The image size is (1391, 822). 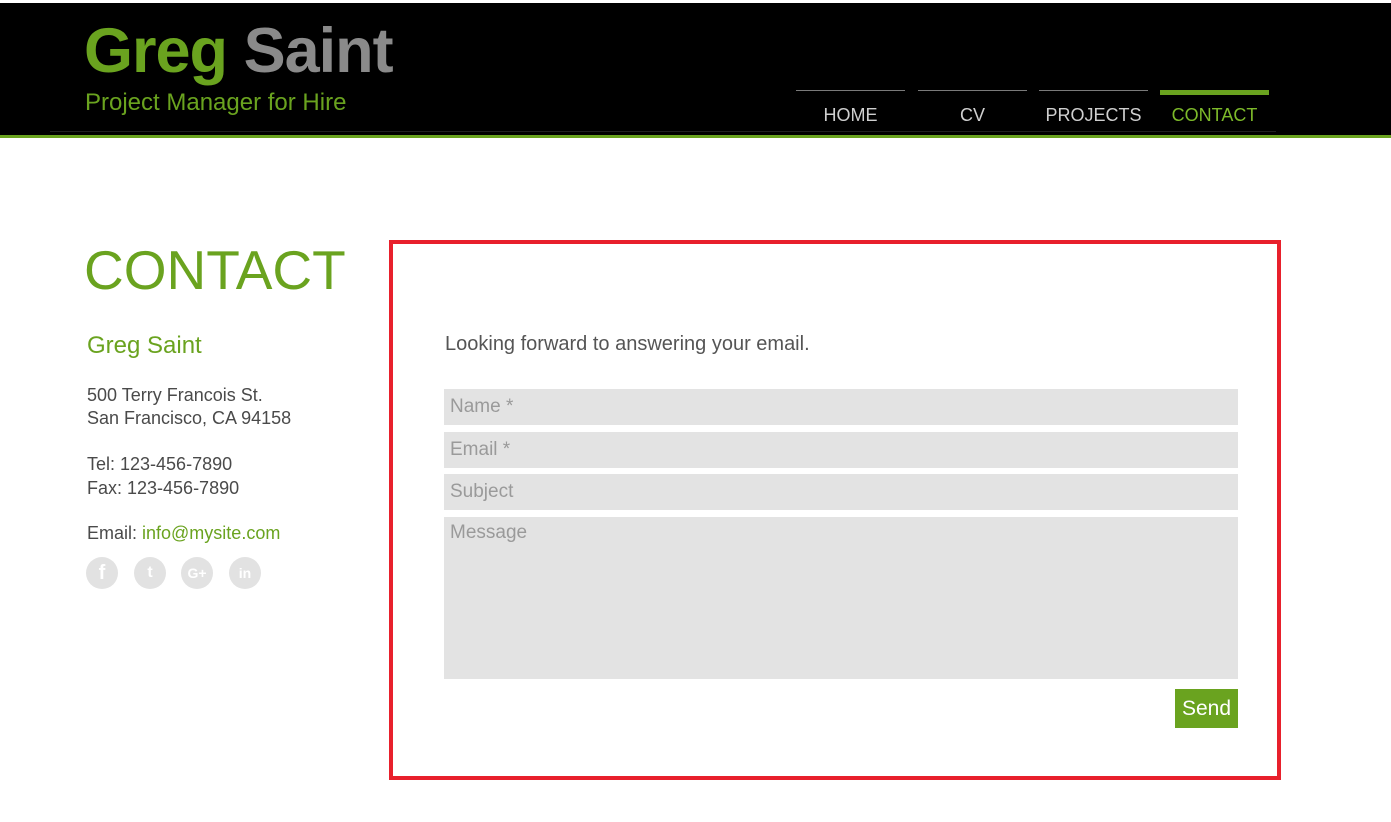 What do you see at coordinates (163, 488) in the screenshot?
I see `fax: Fax: 123-456-7890` at bounding box center [163, 488].